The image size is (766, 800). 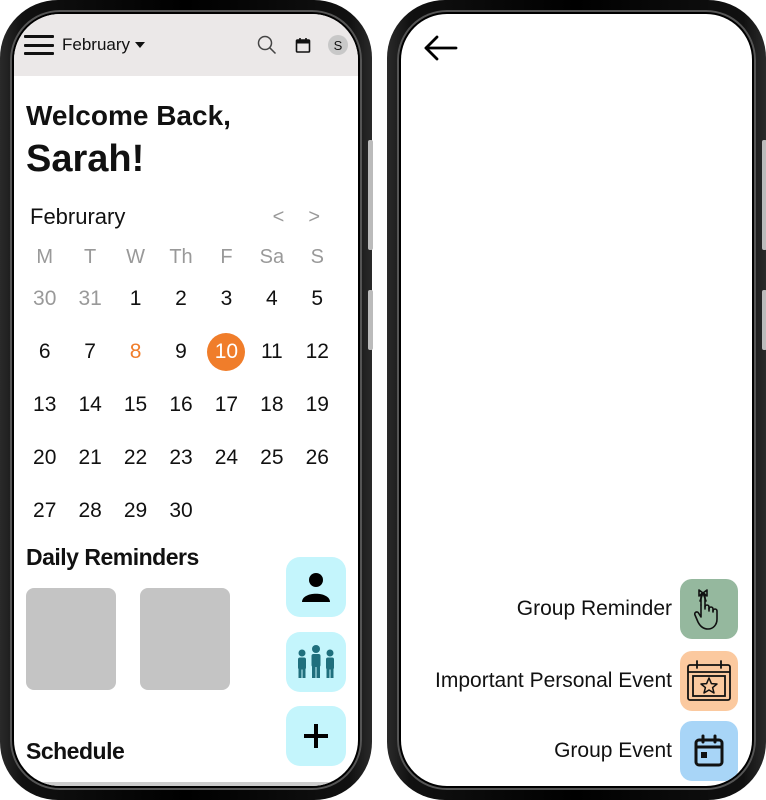 I want to click on group-icon, so click(x=316, y=661).